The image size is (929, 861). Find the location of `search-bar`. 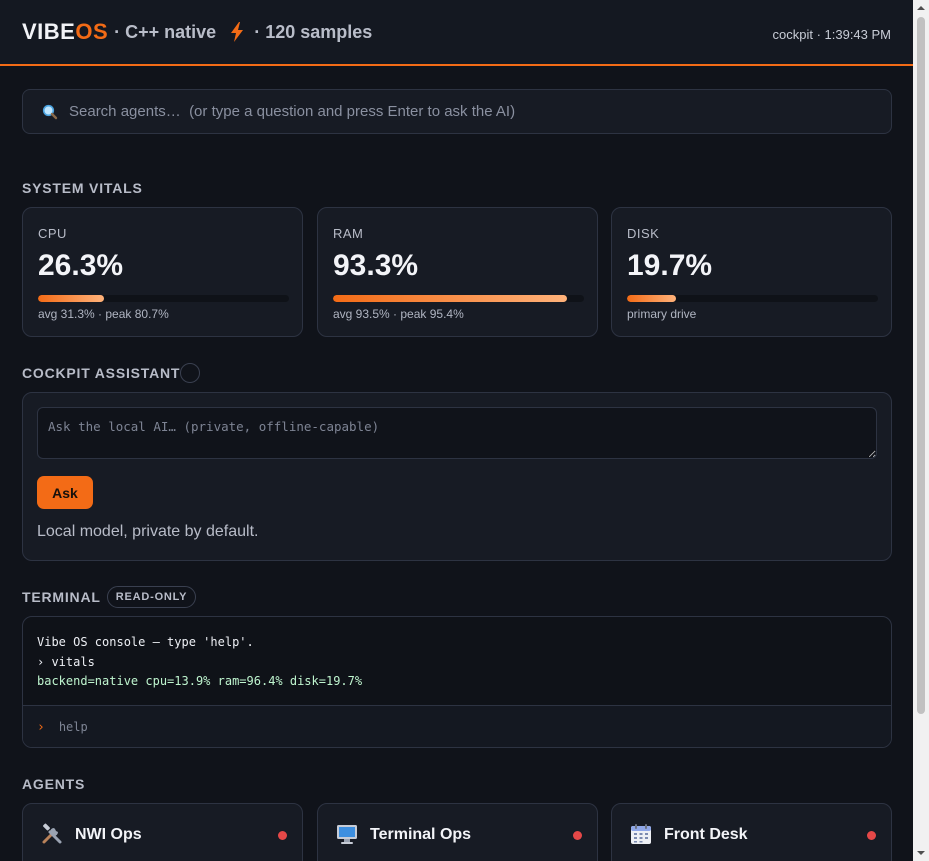

search-bar is located at coordinates (457, 111).